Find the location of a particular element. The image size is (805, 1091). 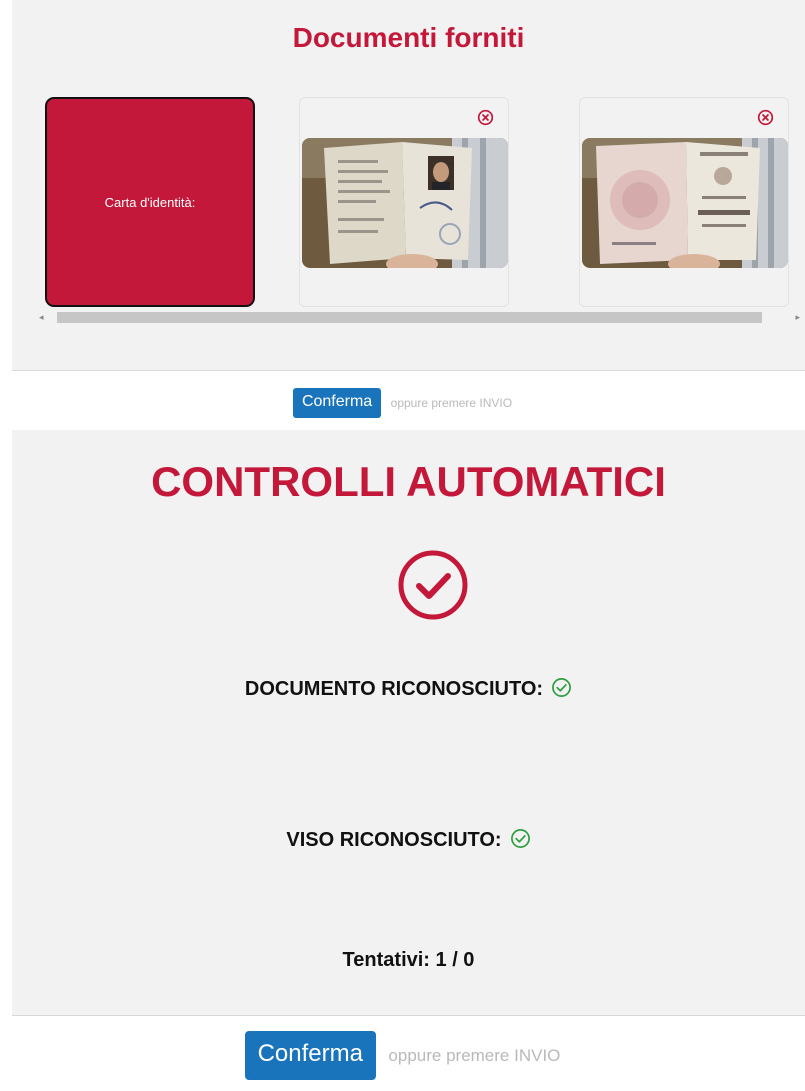

document-recognized-line: DOCUMENTO RICONOSCIUTO: is located at coordinates (408, 689).